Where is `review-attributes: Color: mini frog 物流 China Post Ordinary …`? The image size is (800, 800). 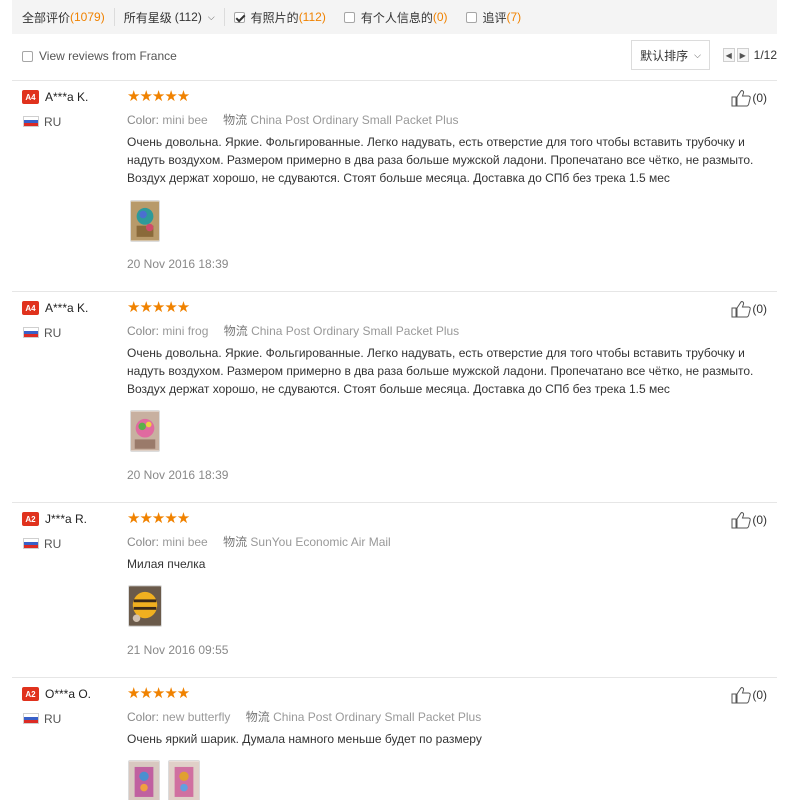
review-attributes: Color: mini frog 物流 China Post Ordinary … is located at coordinates (293, 330).